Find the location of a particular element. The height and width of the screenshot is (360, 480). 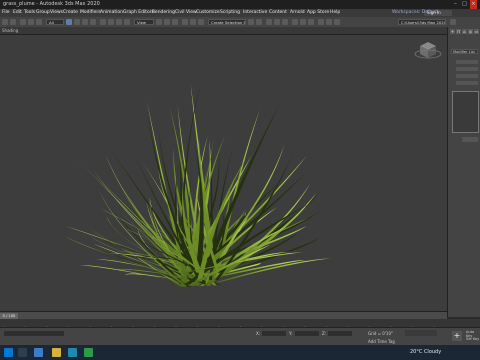

app-taskbar-icon is located at coordinates (88, 352).